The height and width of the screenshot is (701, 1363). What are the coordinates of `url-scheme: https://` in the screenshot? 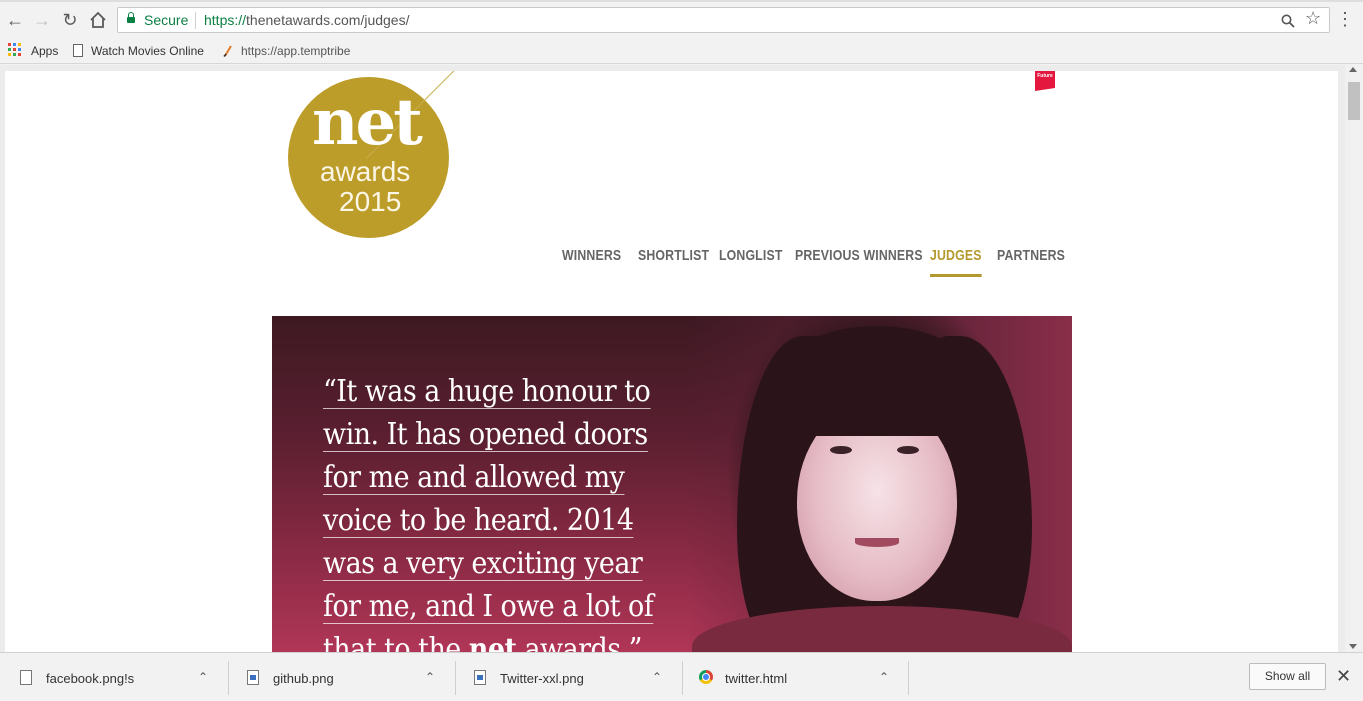 It's located at (225, 20).